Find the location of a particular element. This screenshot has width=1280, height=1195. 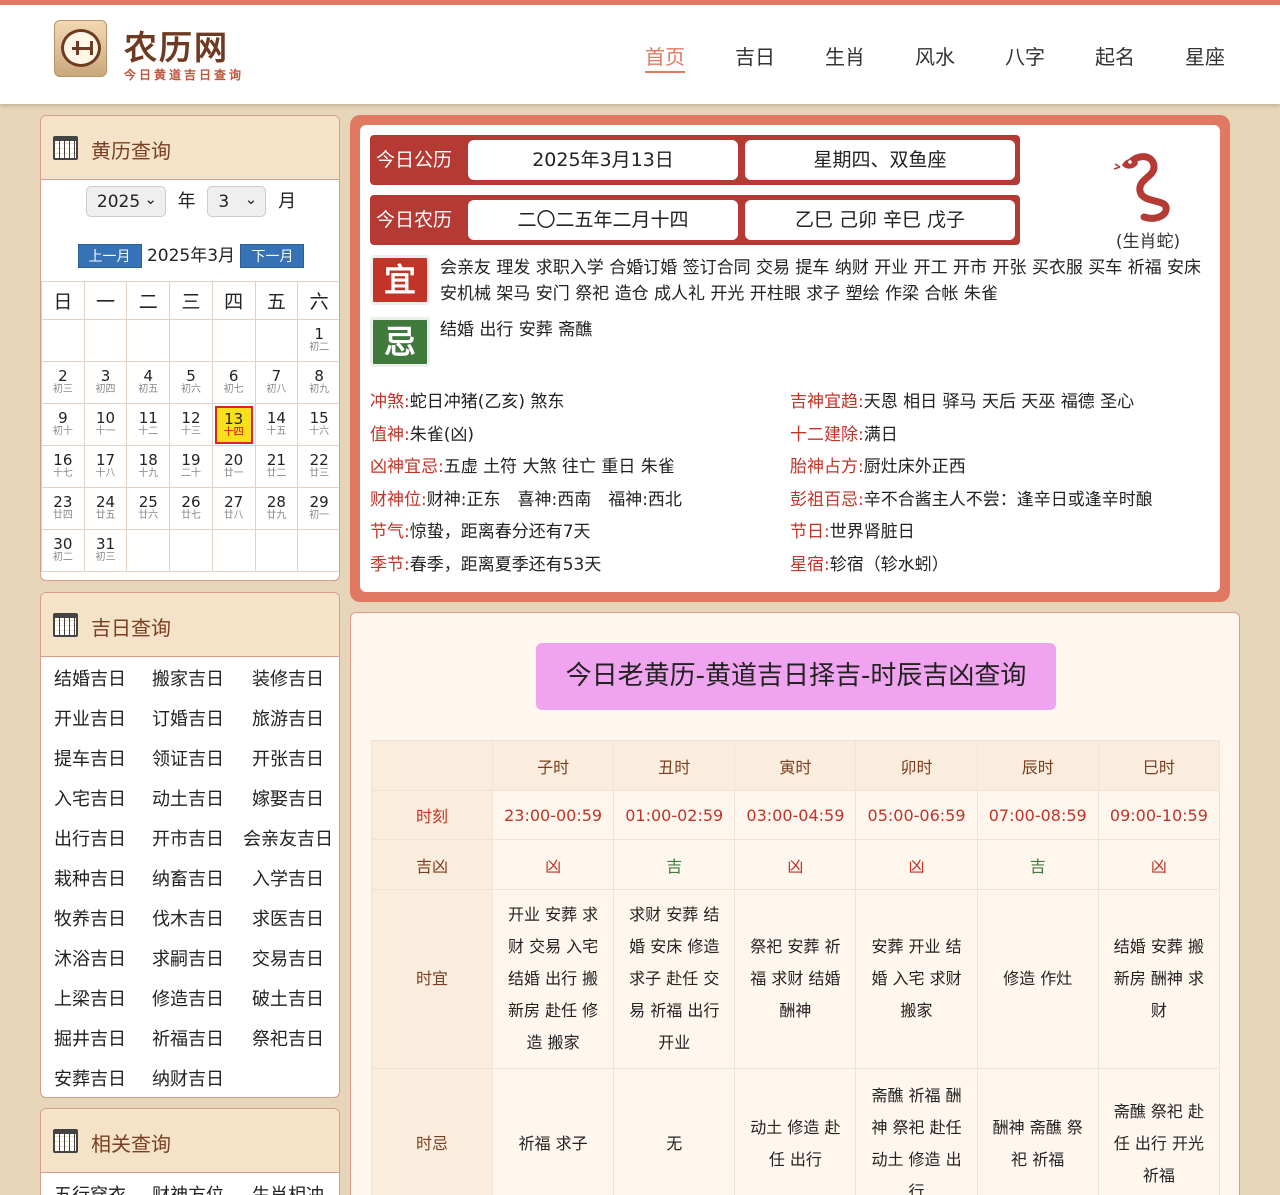

lunar-day: 初九 is located at coordinates (319, 389).